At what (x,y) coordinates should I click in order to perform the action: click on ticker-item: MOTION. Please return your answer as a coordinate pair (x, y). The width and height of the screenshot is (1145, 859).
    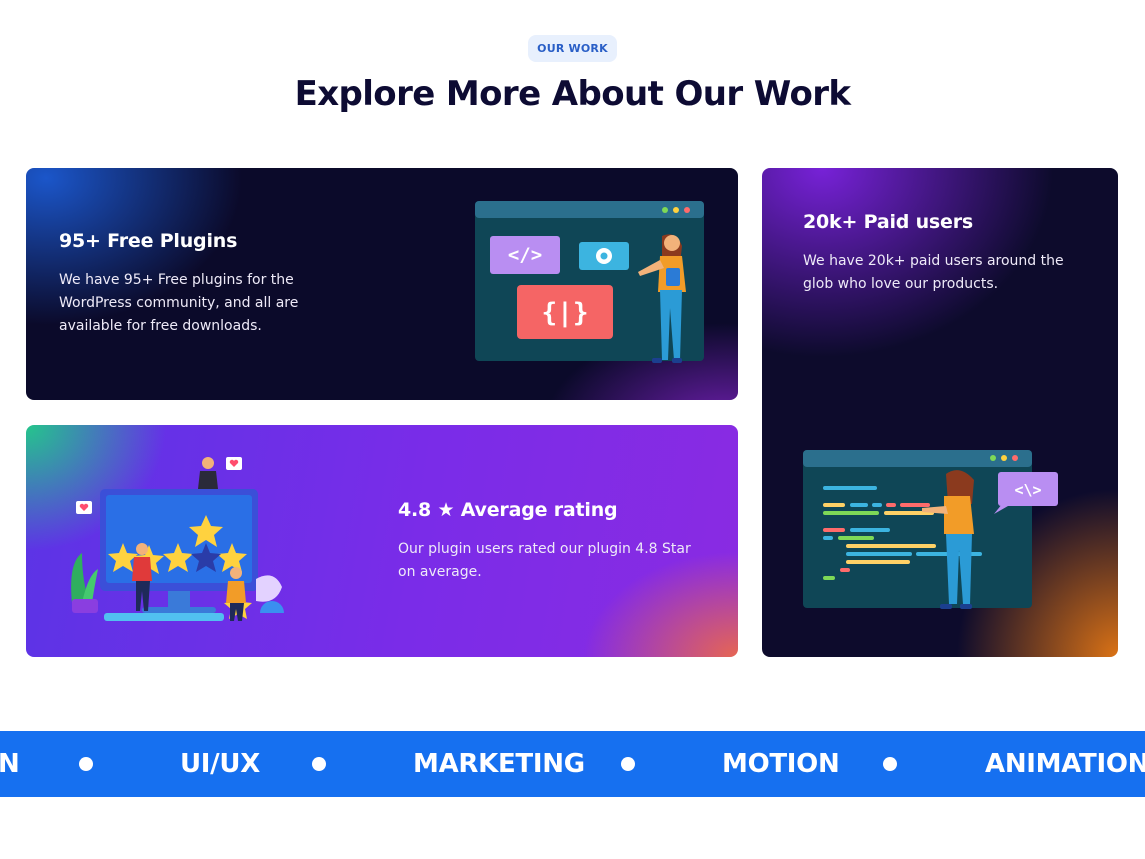
    Looking at the image, I should click on (781, 764).